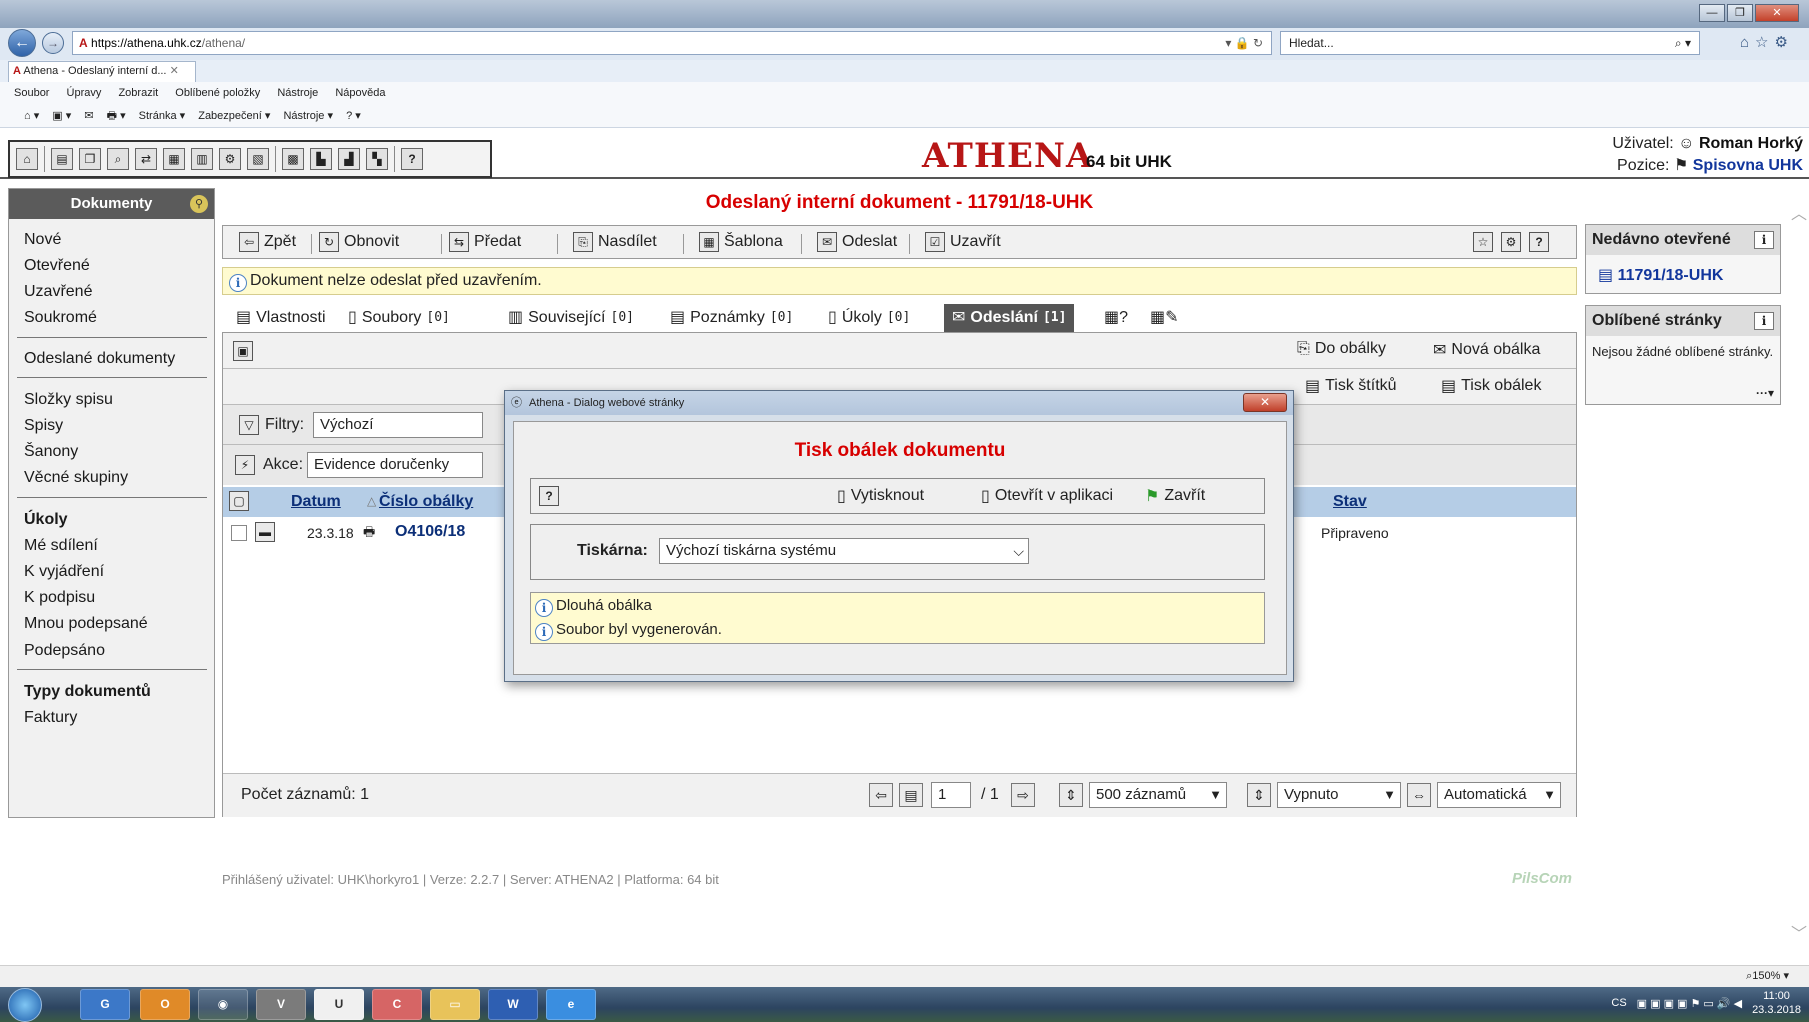  Describe the element at coordinates (223, 1004) in the screenshot. I see `taskbar-app-chrome-icon: ◉` at that location.